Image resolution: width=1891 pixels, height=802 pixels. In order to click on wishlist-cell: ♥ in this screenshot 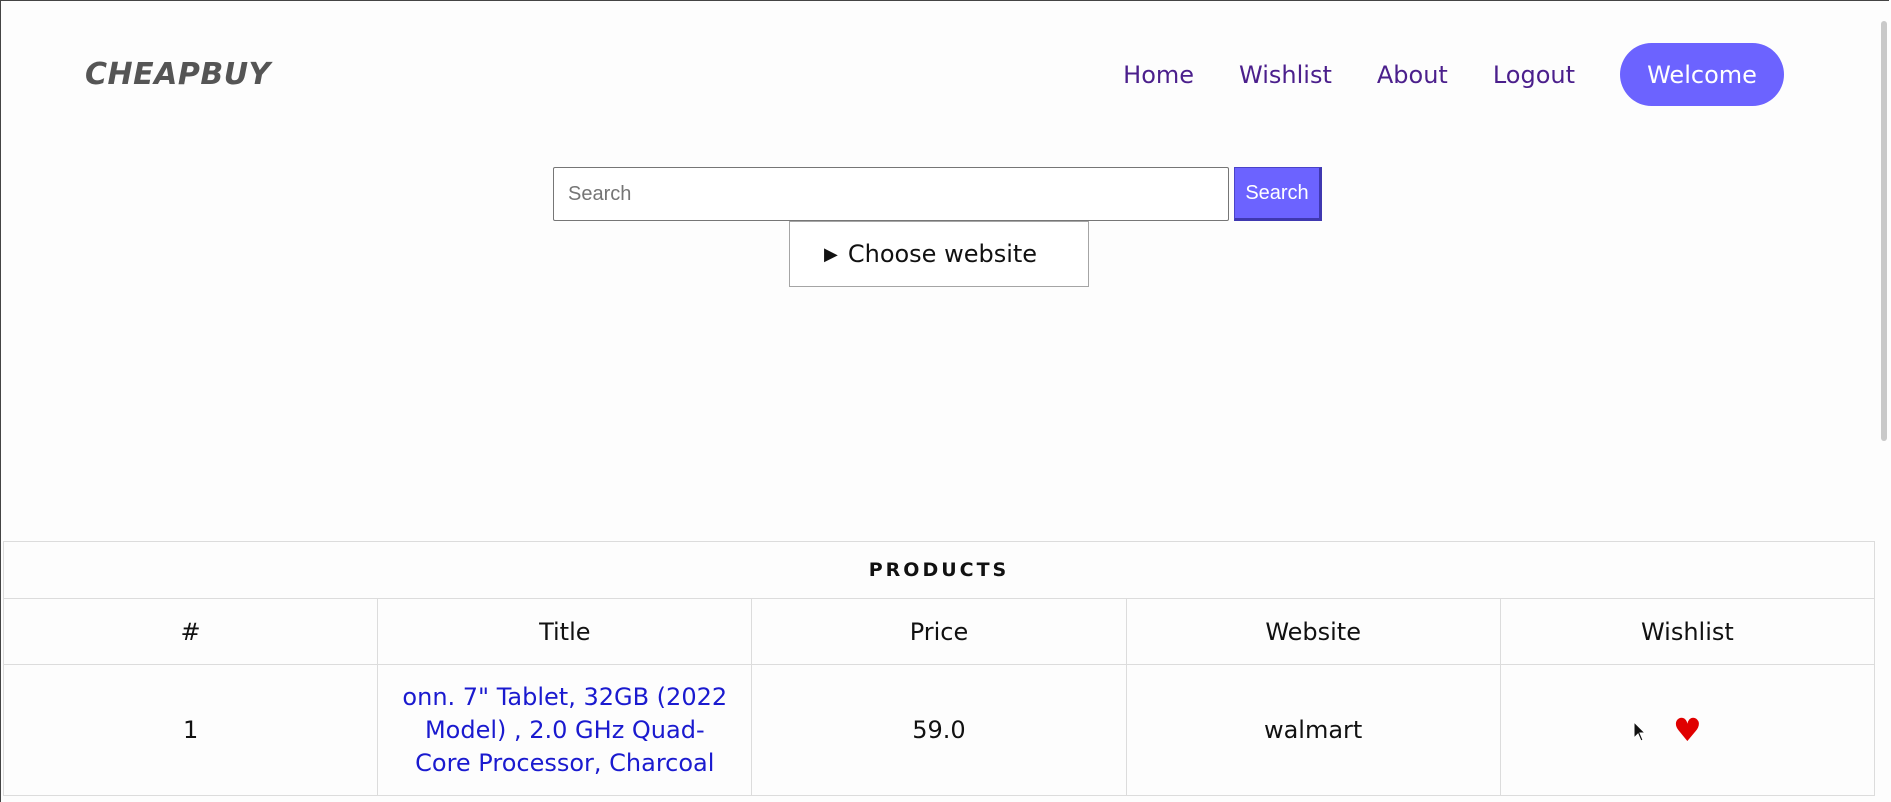, I will do `click(1687, 730)`.